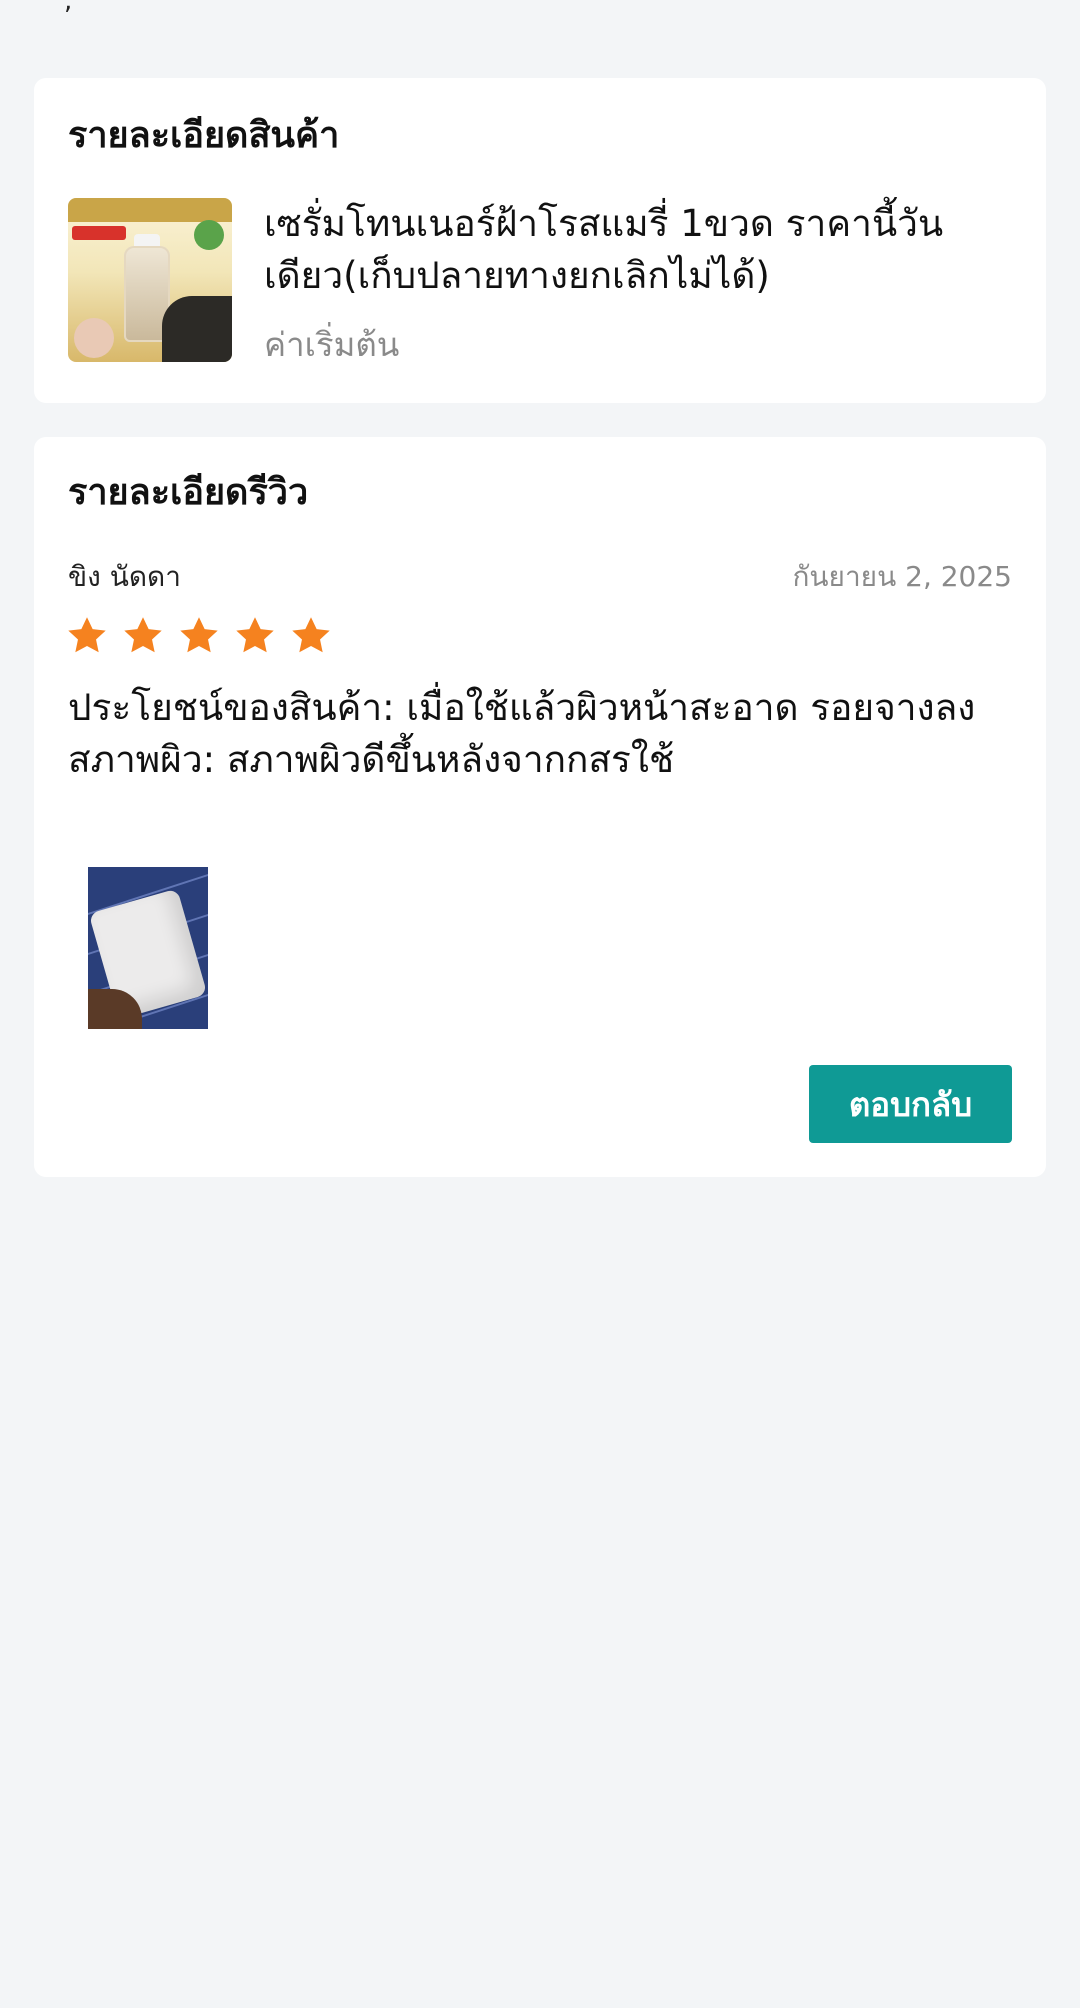 This screenshot has height=2008, width=1080. Describe the element at coordinates (124, 576) in the screenshot. I see `reviewer-name: ขิง นัดดา` at that location.